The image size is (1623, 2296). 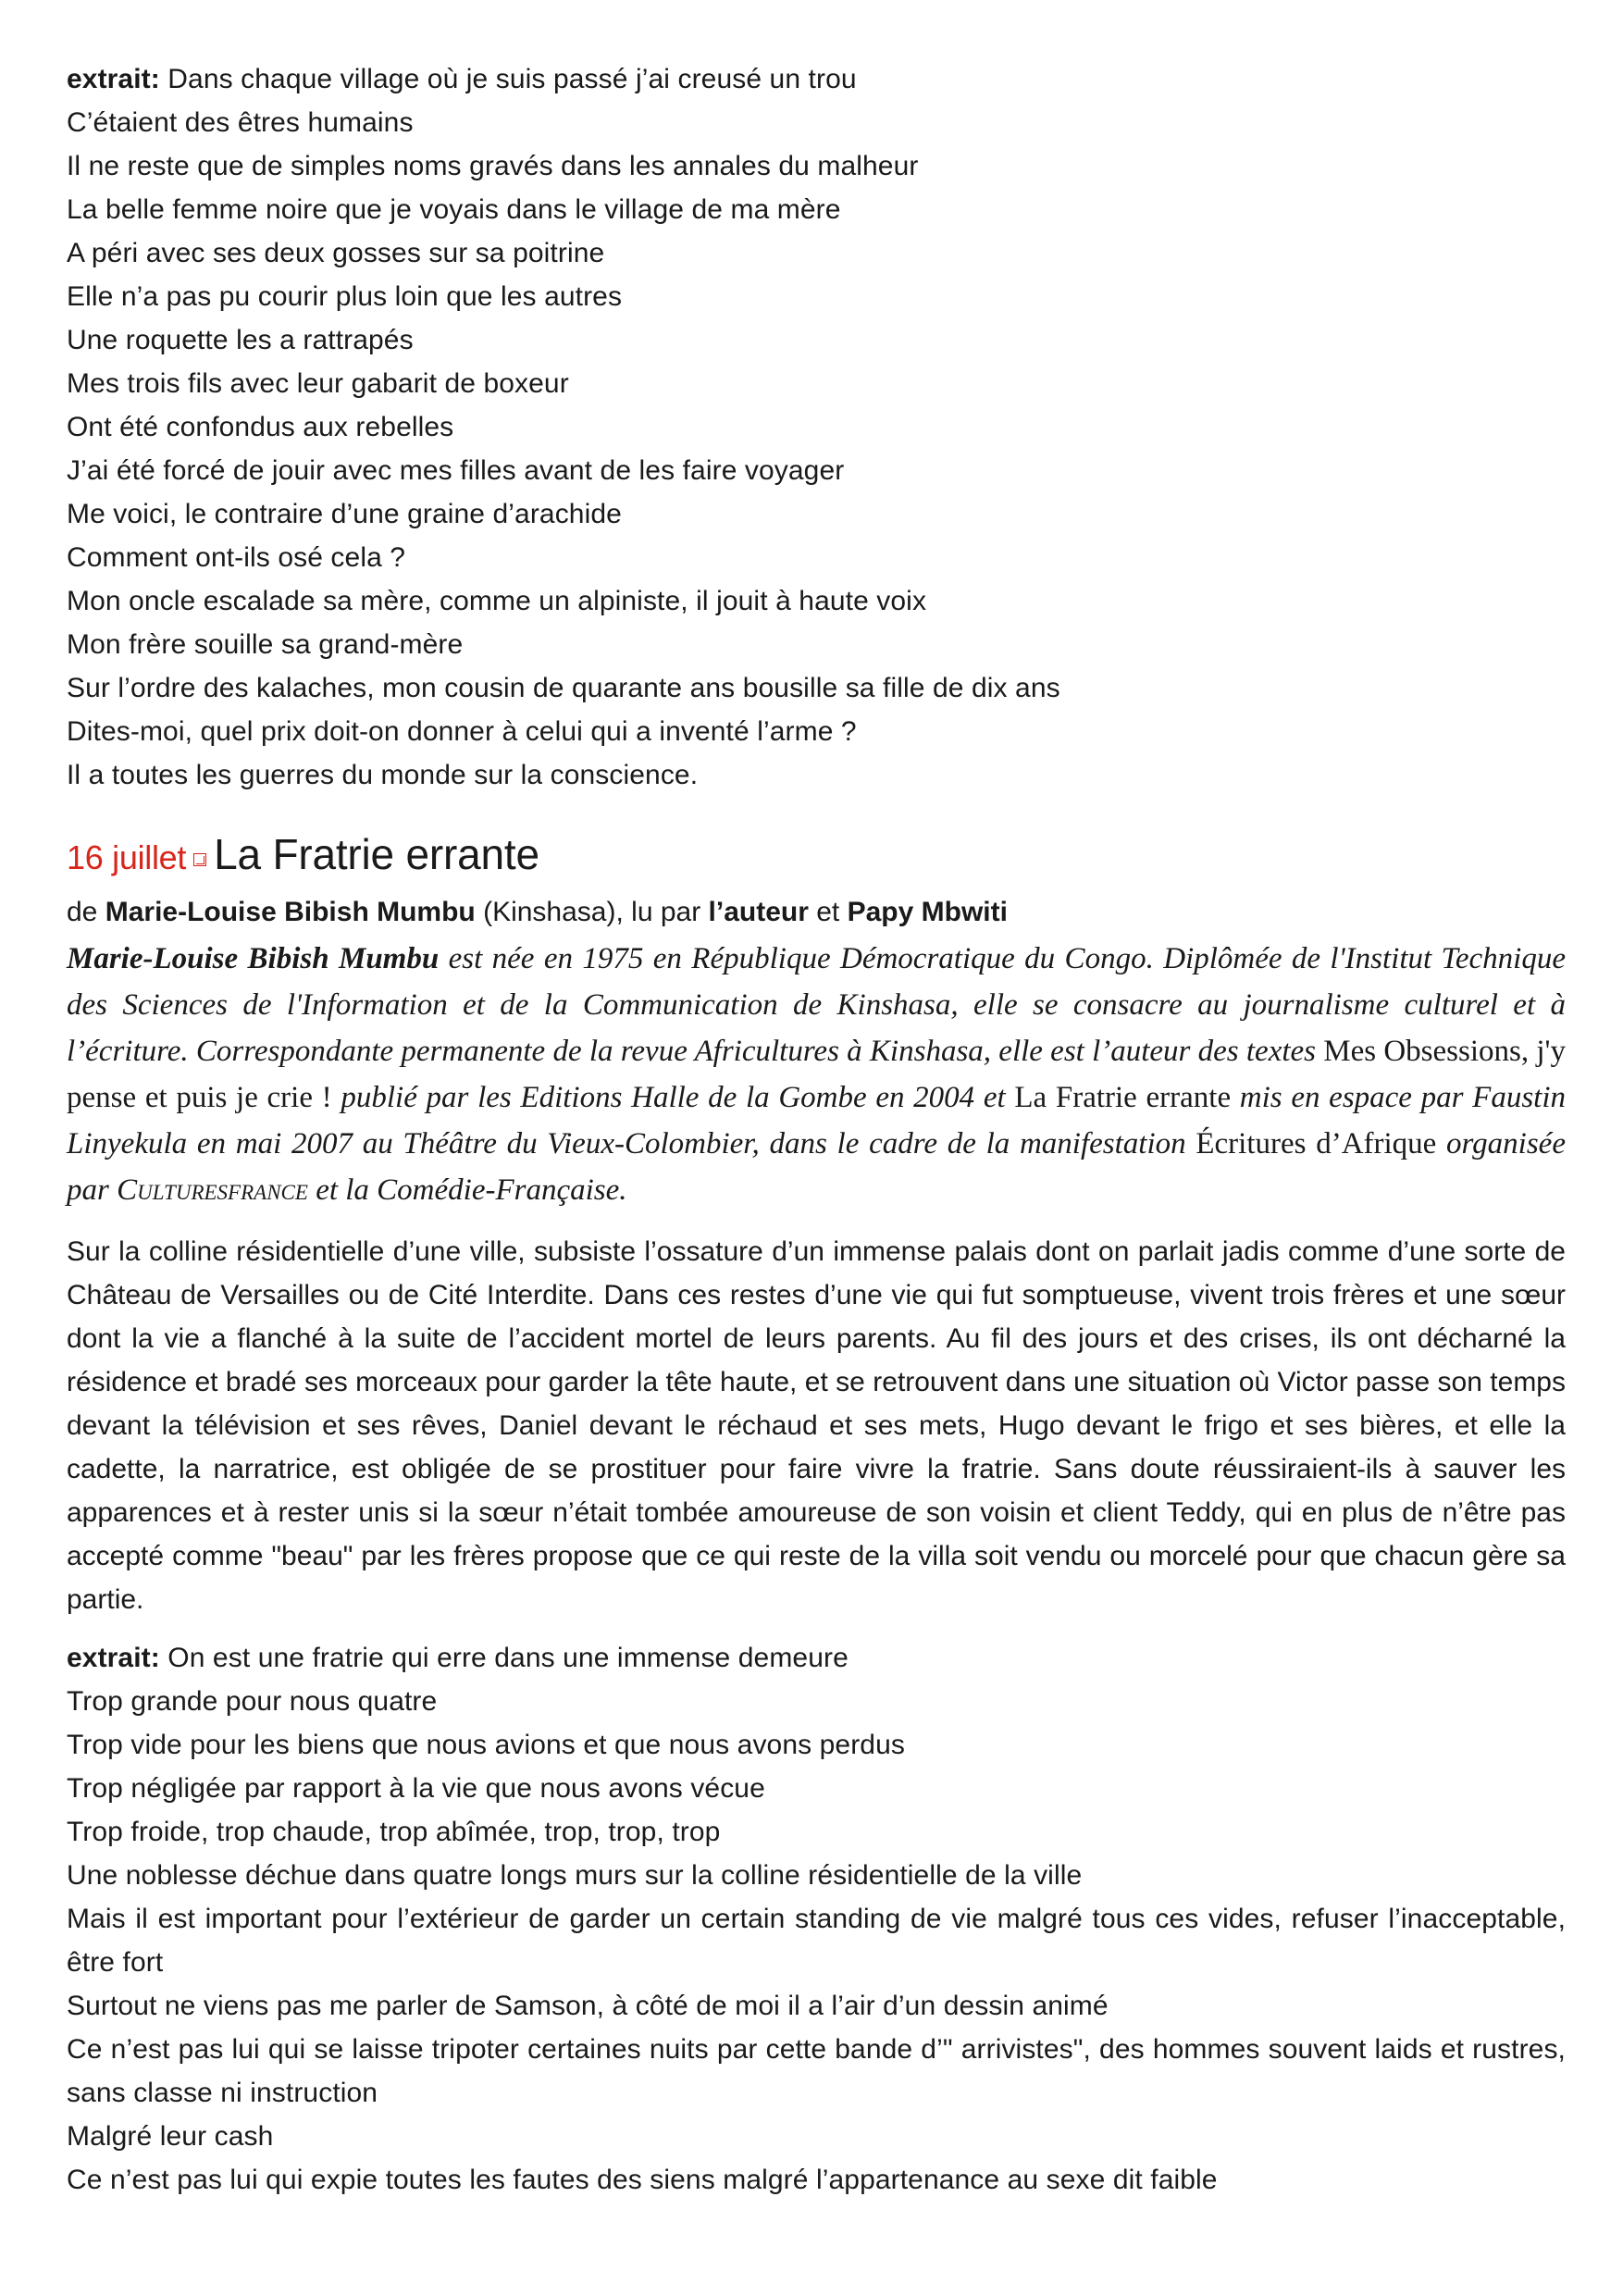 I want to click on checkbox-bullet-icon, so click(x=200, y=860).